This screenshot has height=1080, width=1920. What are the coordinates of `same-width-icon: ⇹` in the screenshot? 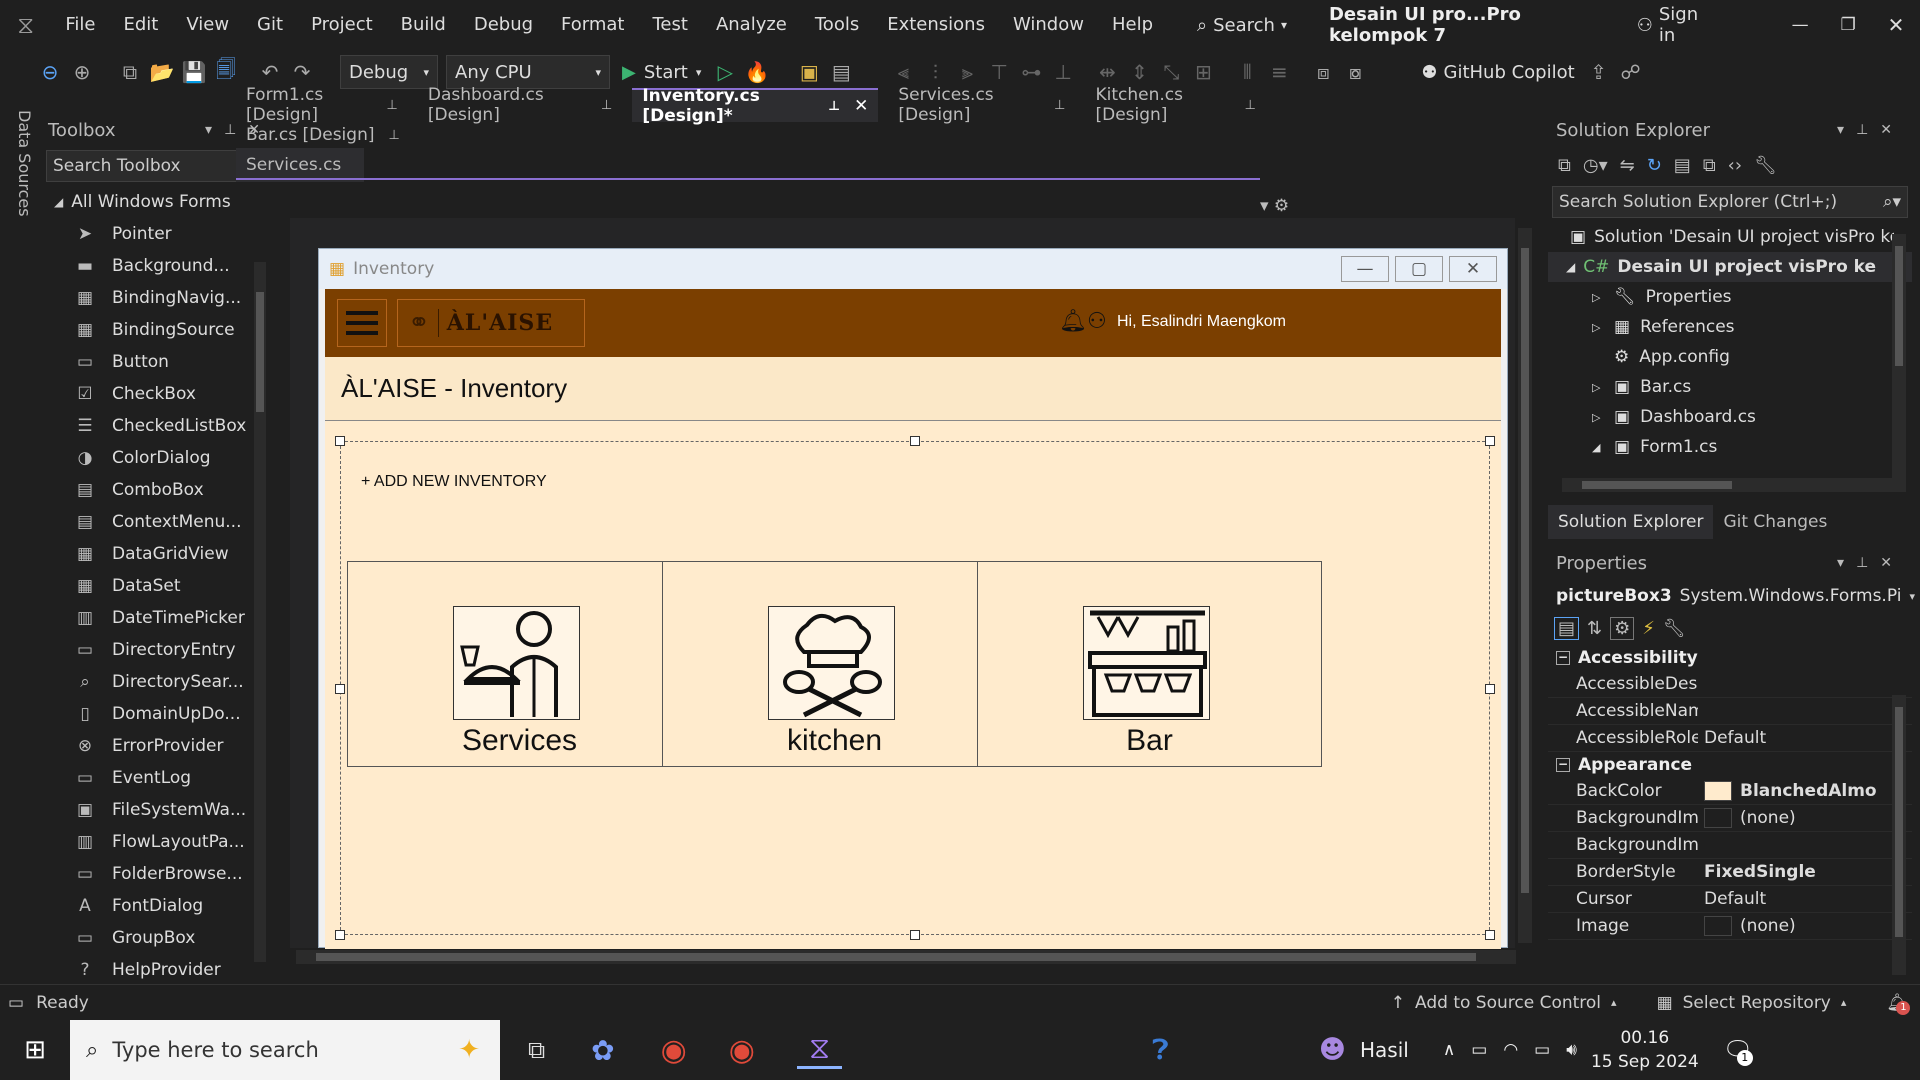 It's located at (1107, 72).